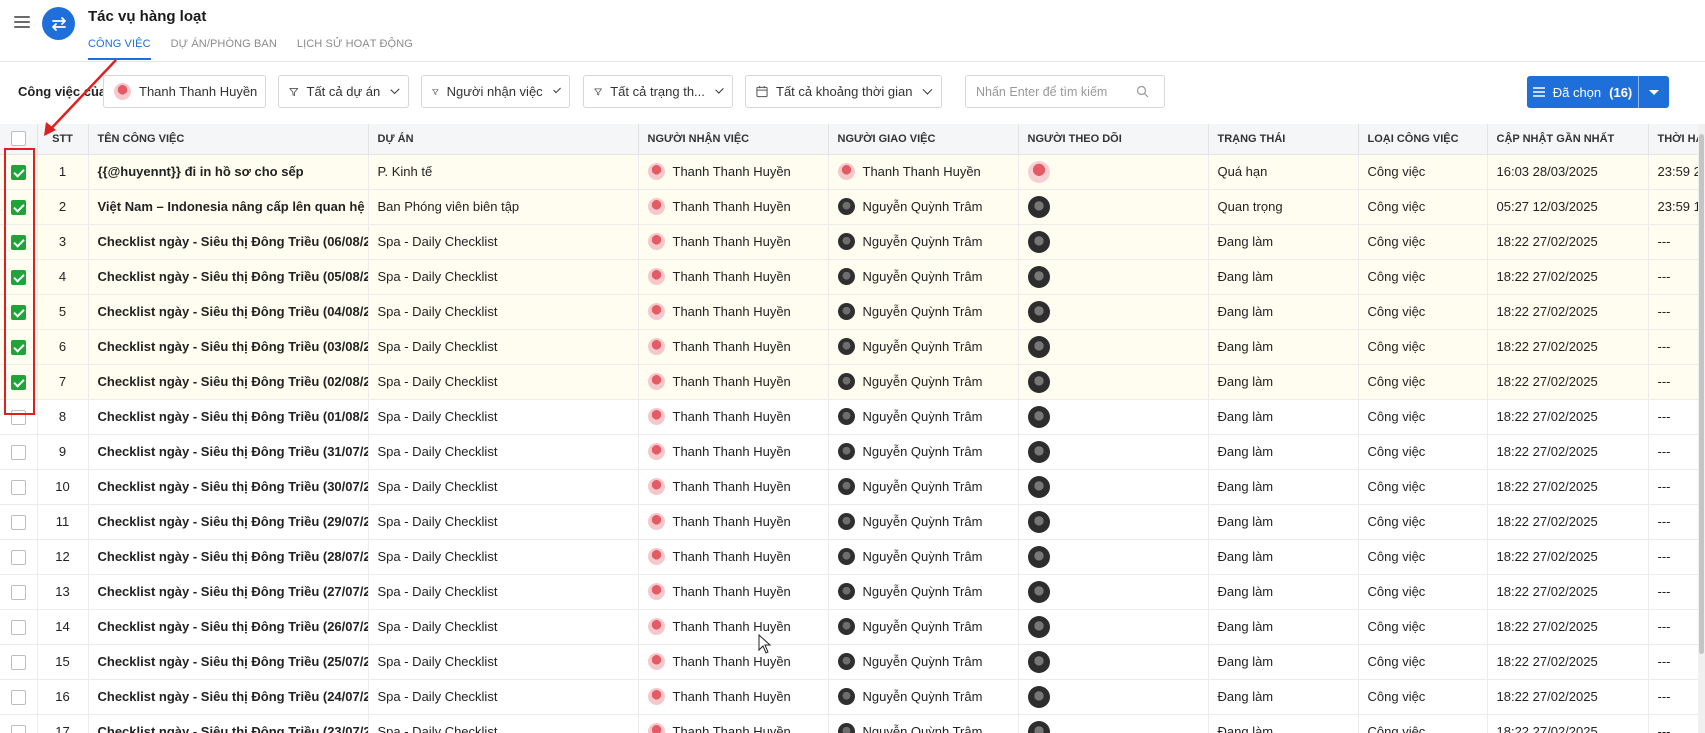 The width and height of the screenshot is (1705, 733). I want to click on search-input, so click(1056, 91).